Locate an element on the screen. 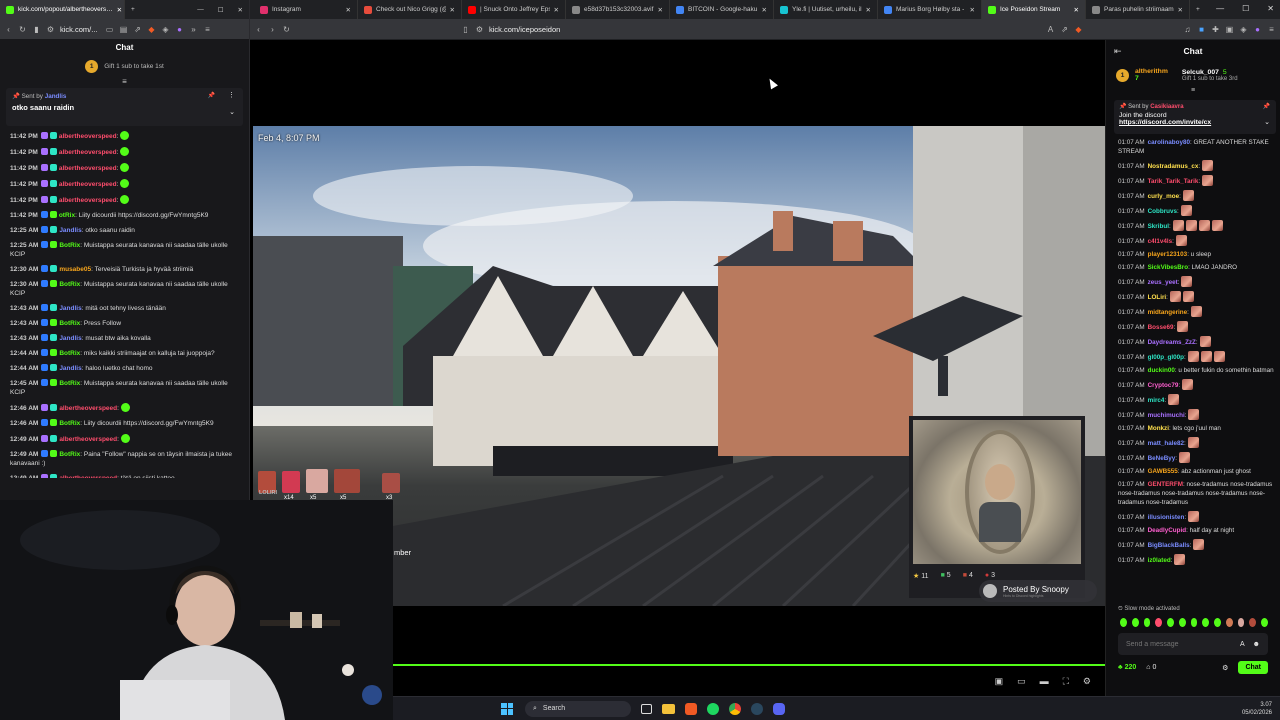  message-username: LOLiri is located at coordinates (1157, 297).